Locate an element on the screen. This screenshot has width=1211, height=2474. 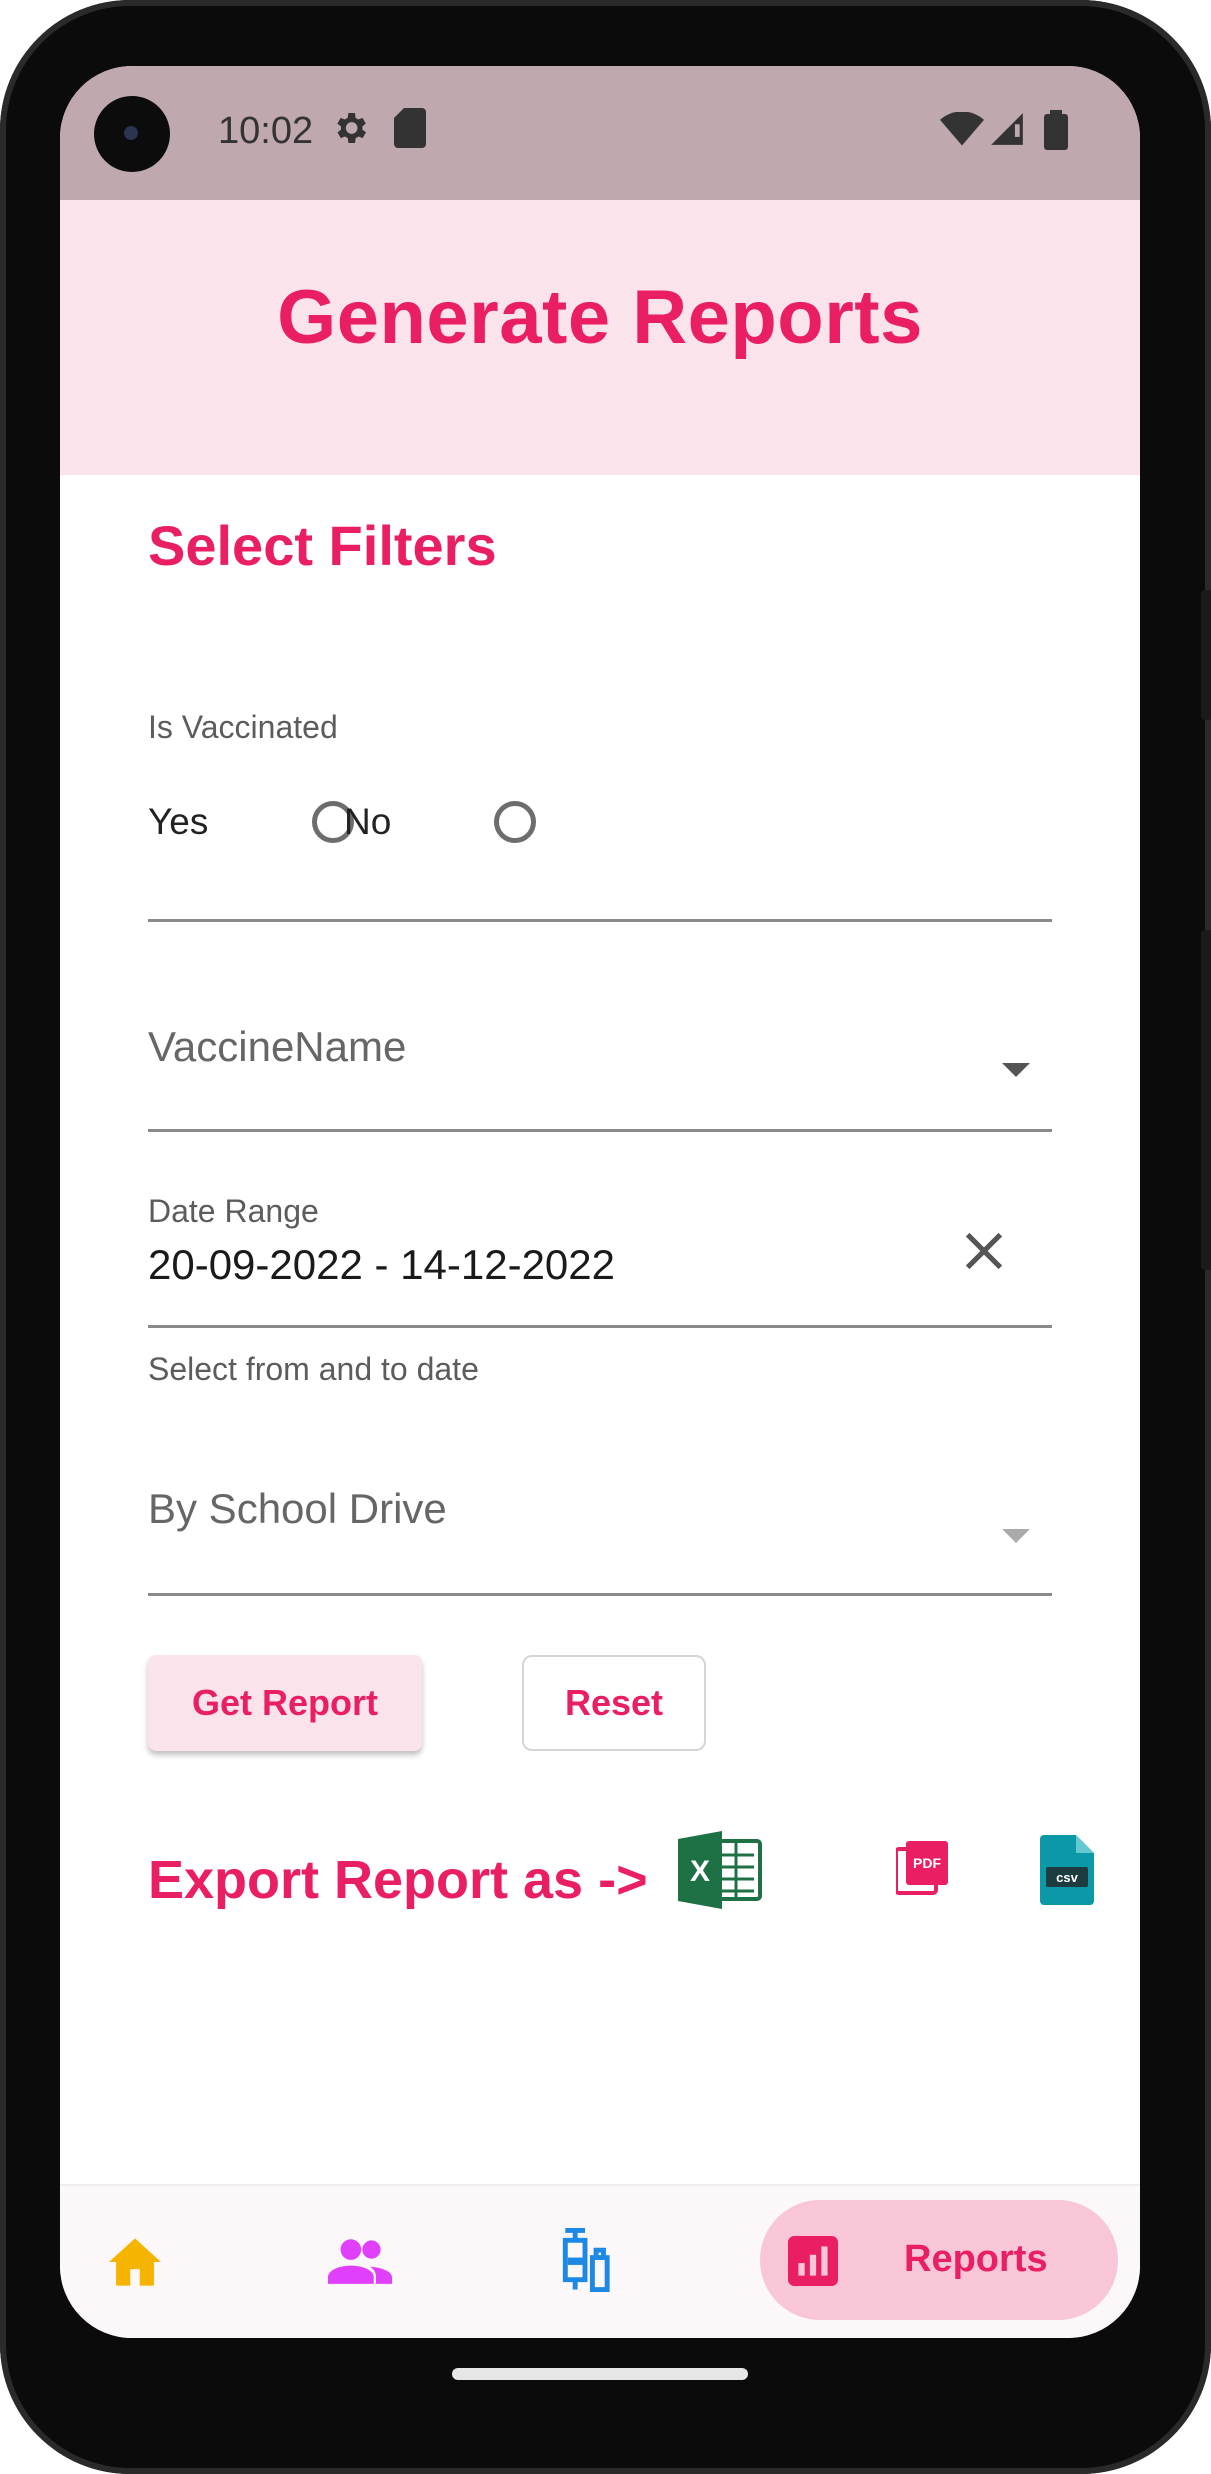
get-report-button: Get Report is located at coordinates (285, 1703).